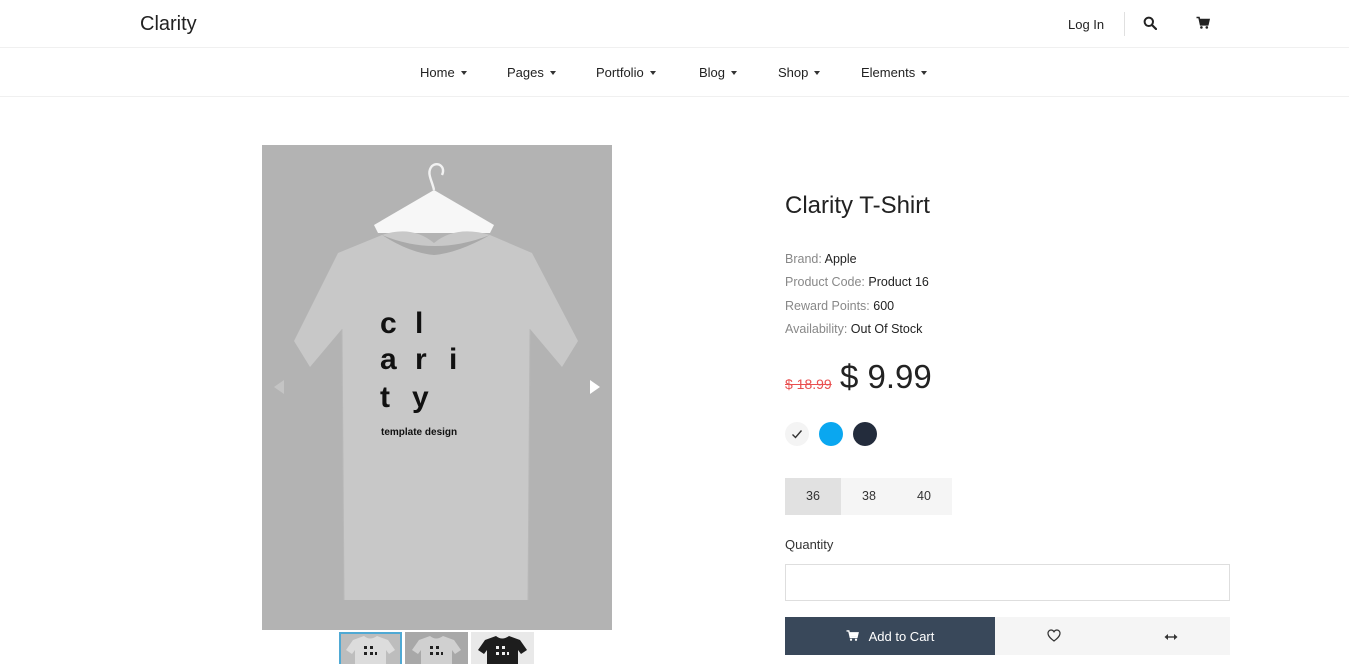  What do you see at coordinates (595, 387) in the screenshot?
I see `next-image-arrow-icon` at bounding box center [595, 387].